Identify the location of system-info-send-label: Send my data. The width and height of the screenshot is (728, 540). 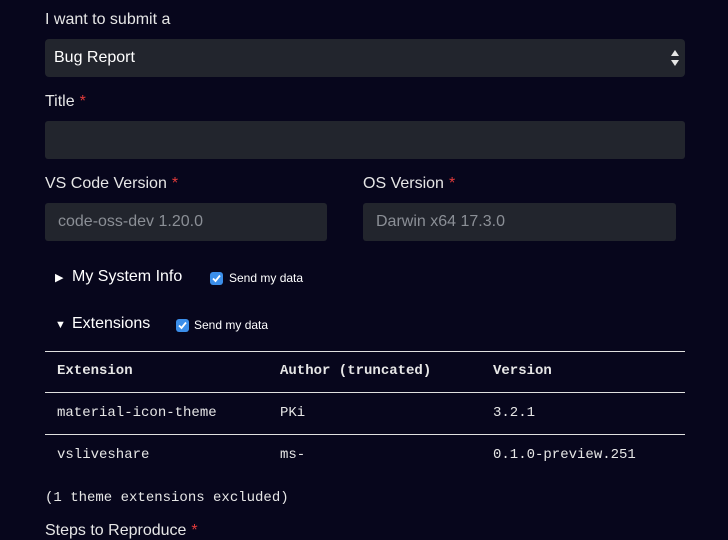
(266, 278).